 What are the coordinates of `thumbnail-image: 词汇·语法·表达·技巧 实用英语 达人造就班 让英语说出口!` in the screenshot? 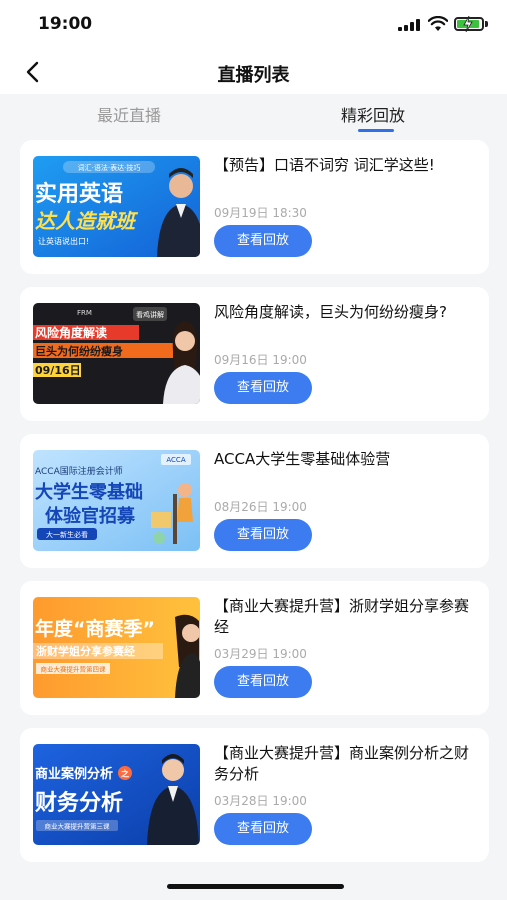 It's located at (116, 206).